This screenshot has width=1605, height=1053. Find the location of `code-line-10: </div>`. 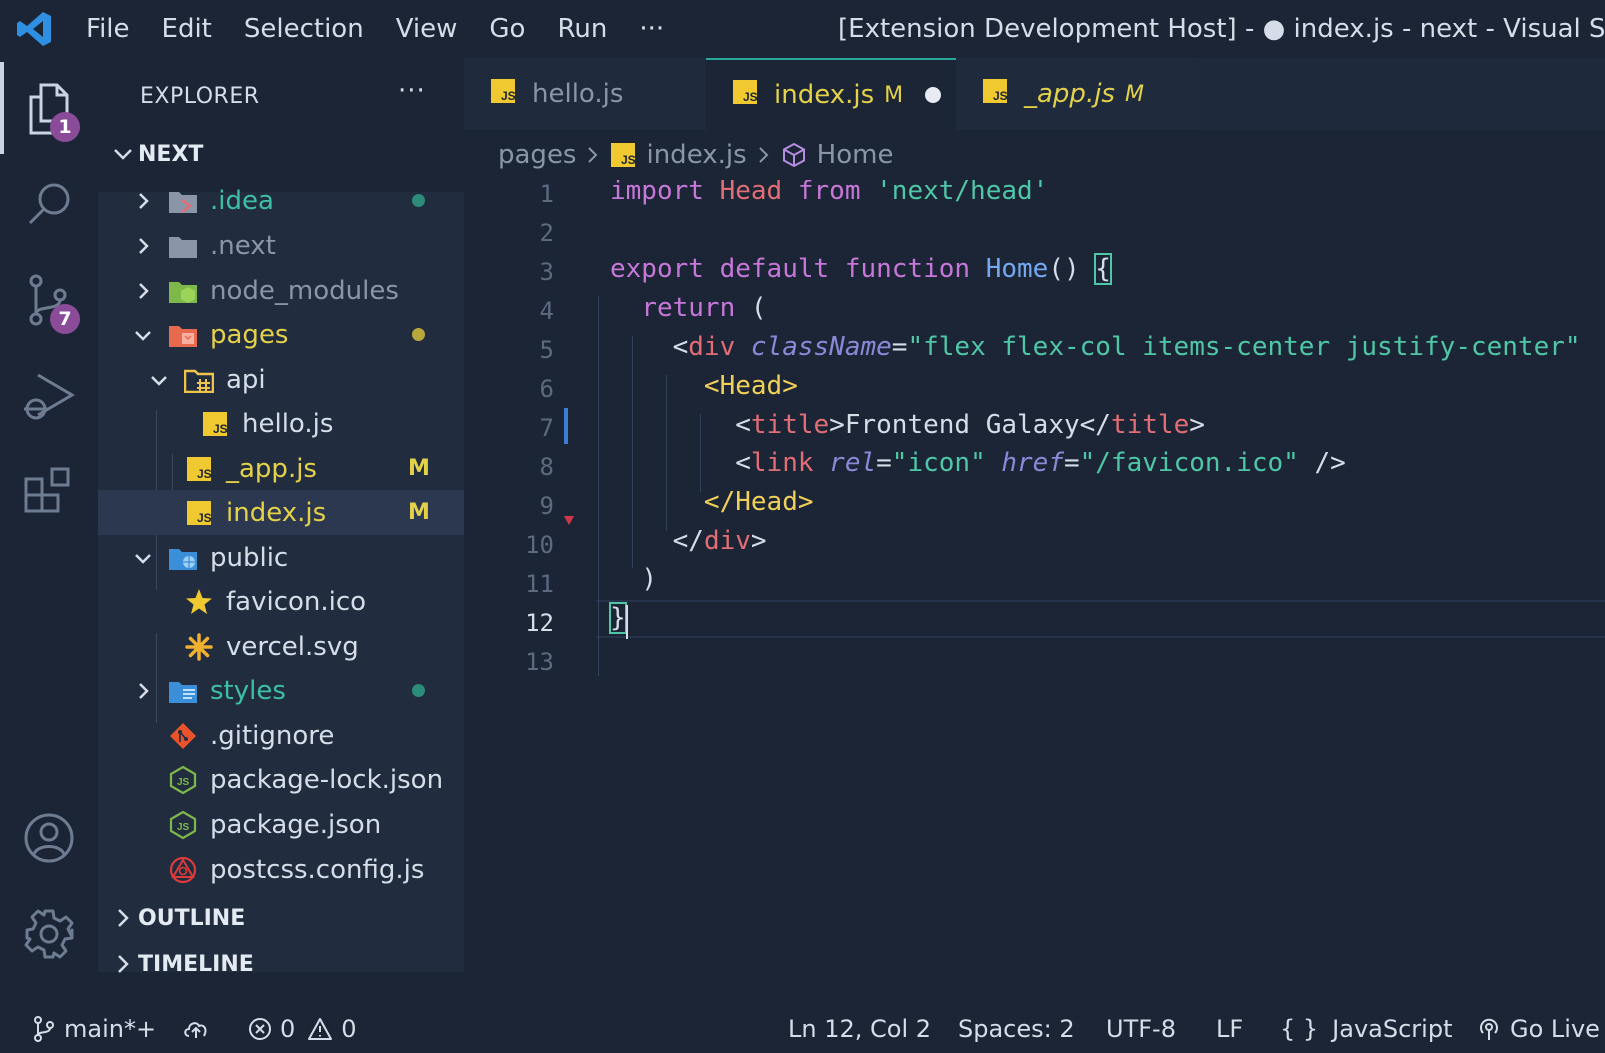

code-line-10: </div> is located at coordinates (719, 541).